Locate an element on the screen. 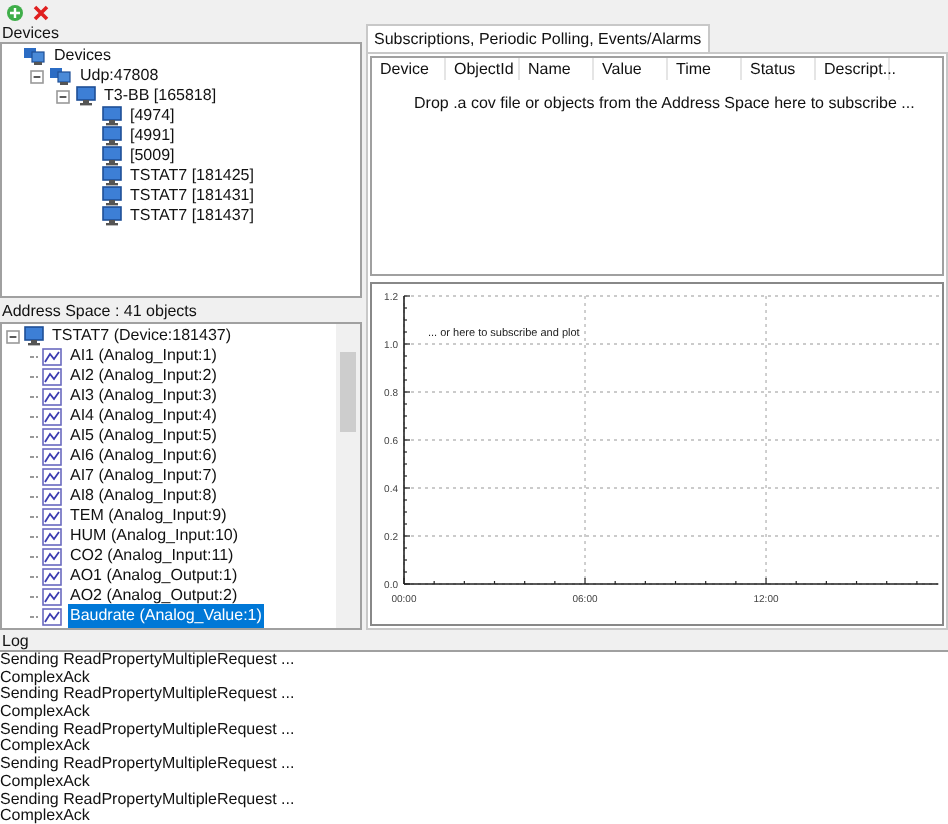  tree-item: [4974] is located at coordinates (152, 116).